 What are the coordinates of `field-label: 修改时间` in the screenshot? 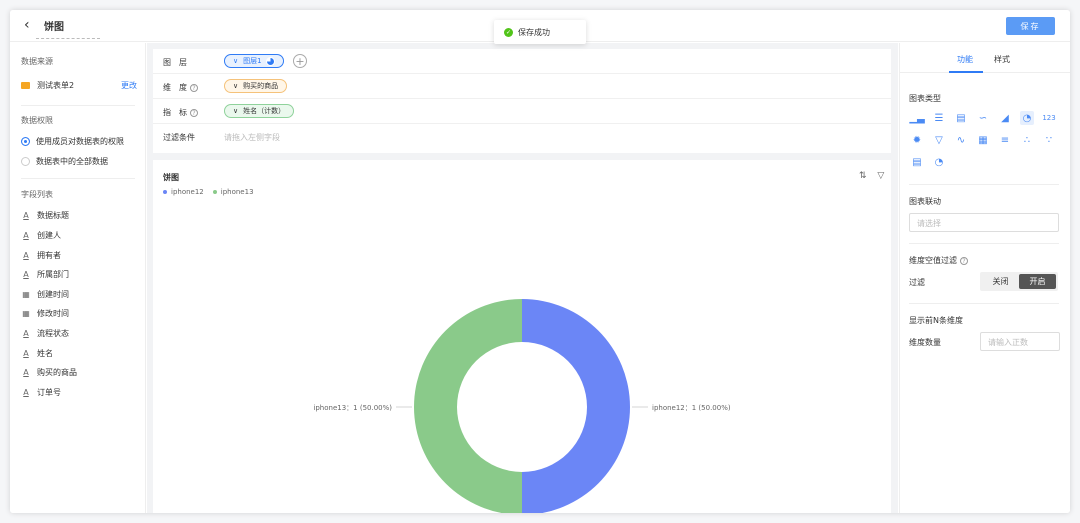 It's located at (53, 313).